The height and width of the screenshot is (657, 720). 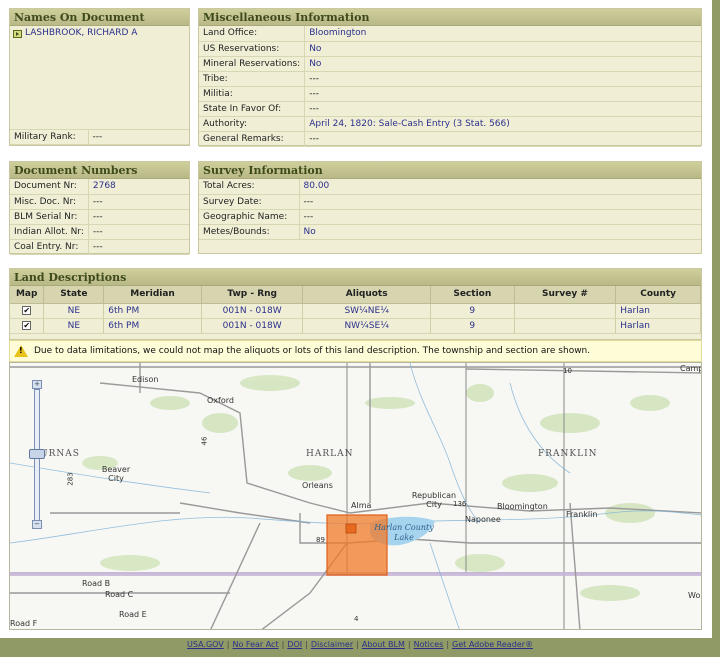 What do you see at coordinates (294, 644) in the screenshot?
I see `footer-link: DOI` at bounding box center [294, 644].